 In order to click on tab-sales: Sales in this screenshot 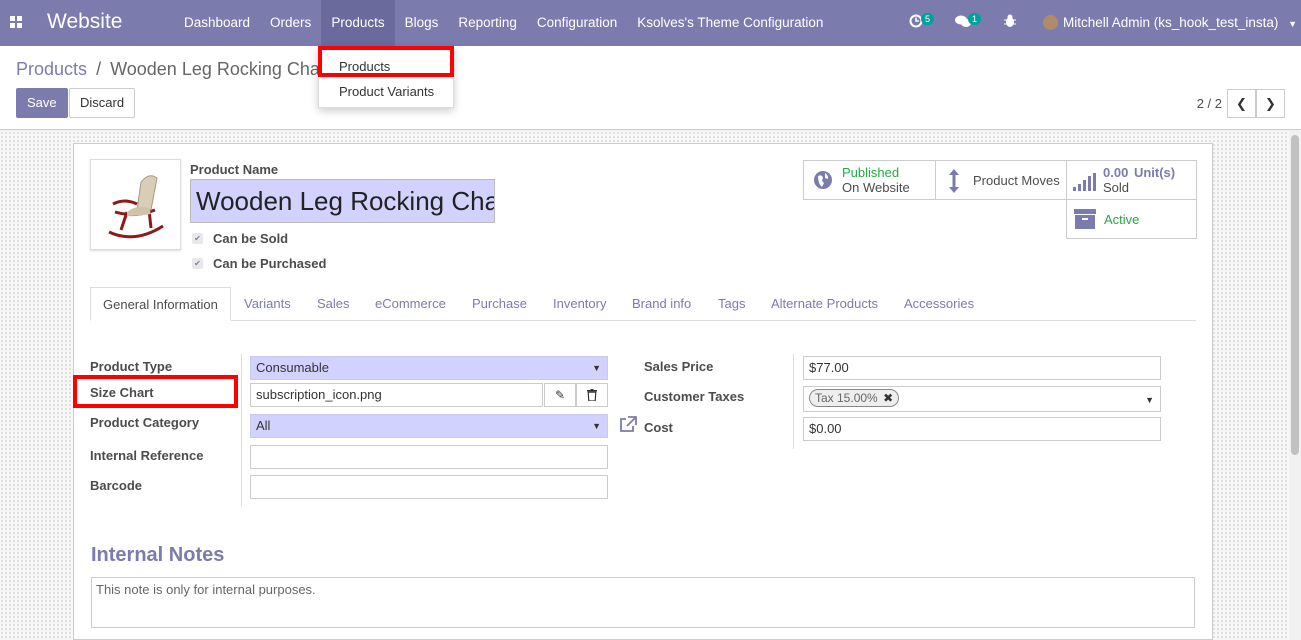, I will do `click(333, 304)`.